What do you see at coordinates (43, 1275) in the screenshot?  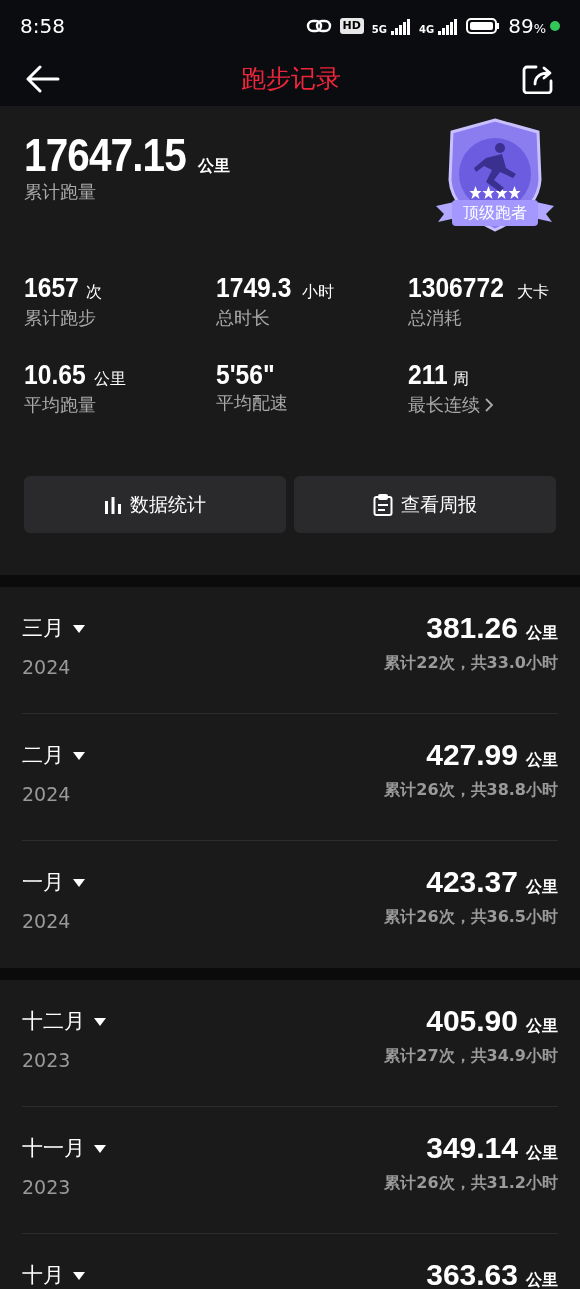 I see `month-label: 十月` at bounding box center [43, 1275].